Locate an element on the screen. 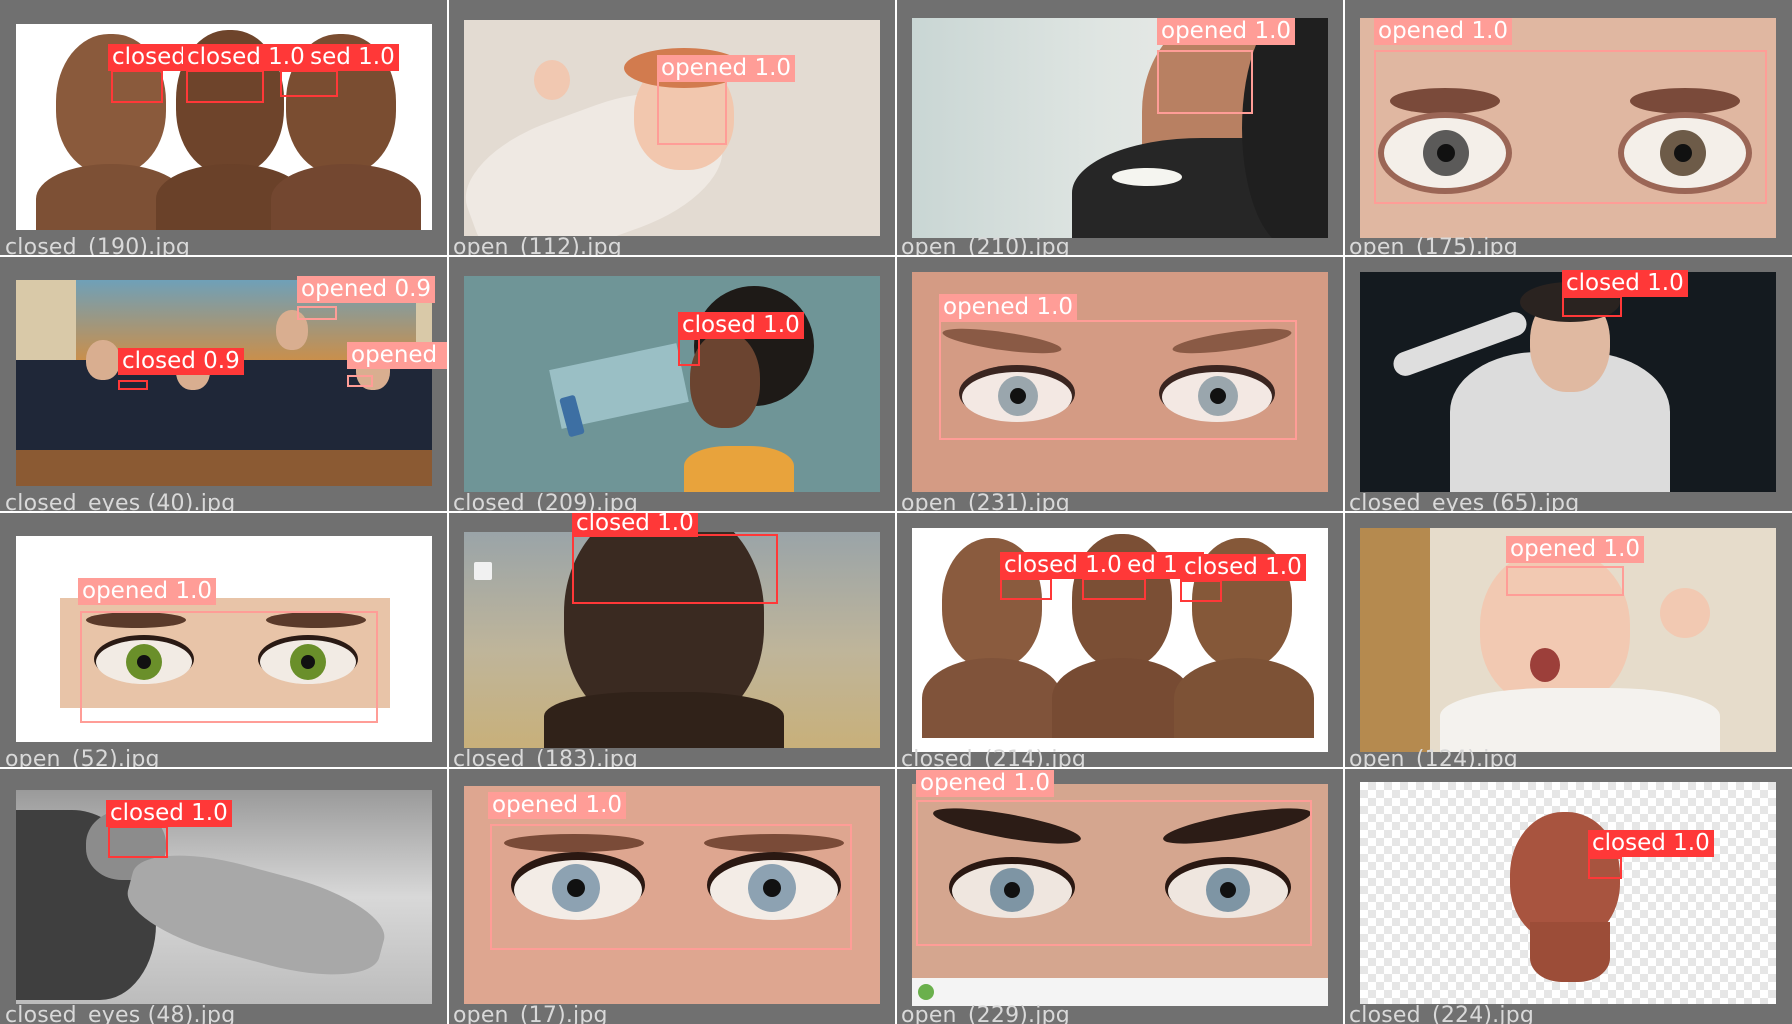 The width and height of the screenshot is (1792, 1024). filename-label: closed_(183).jpg is located at coordinates (546, 758).